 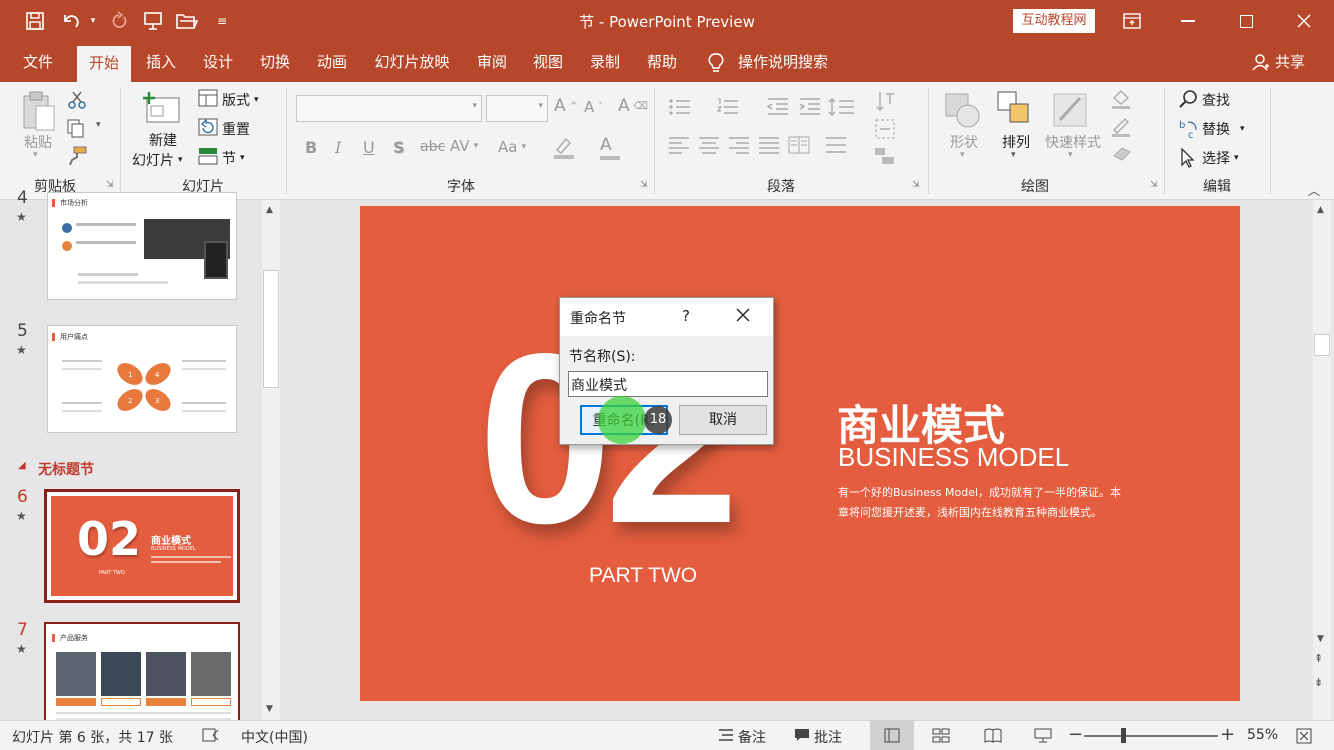 I want to click on undo-dropdown-icon: ▾, so click(x=93, y=21).